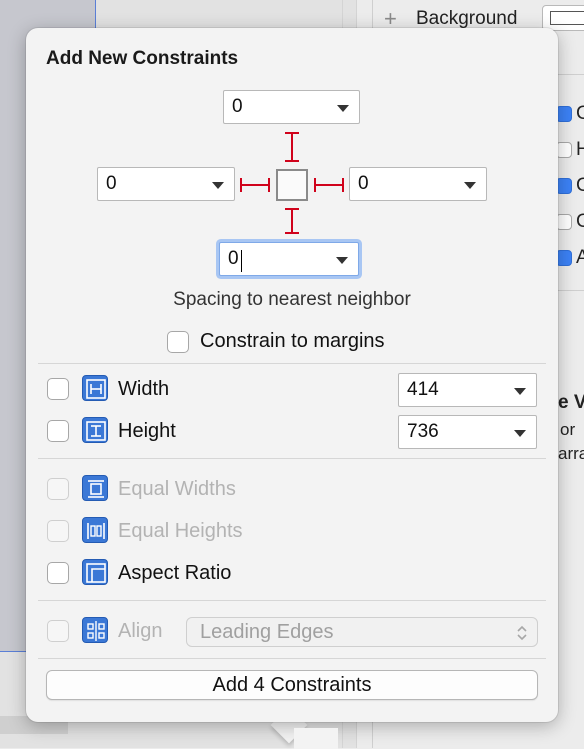 The height and width of the screenshot is (749, 584). What do you see at coordinates (144, 389) in the screenshot?
I see `width-label: Width` at bounding box center [144, 389].